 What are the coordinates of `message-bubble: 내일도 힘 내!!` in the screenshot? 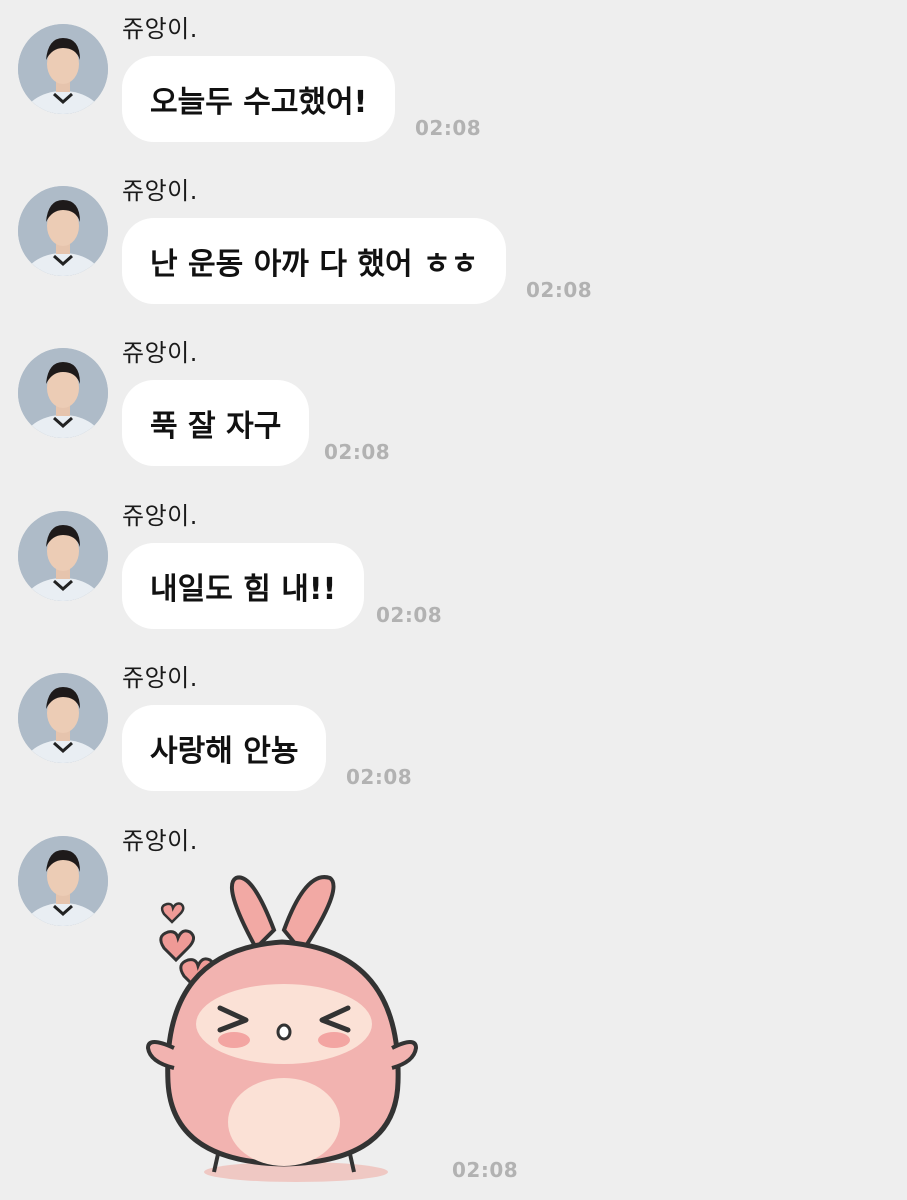 It's located at (243, 586).